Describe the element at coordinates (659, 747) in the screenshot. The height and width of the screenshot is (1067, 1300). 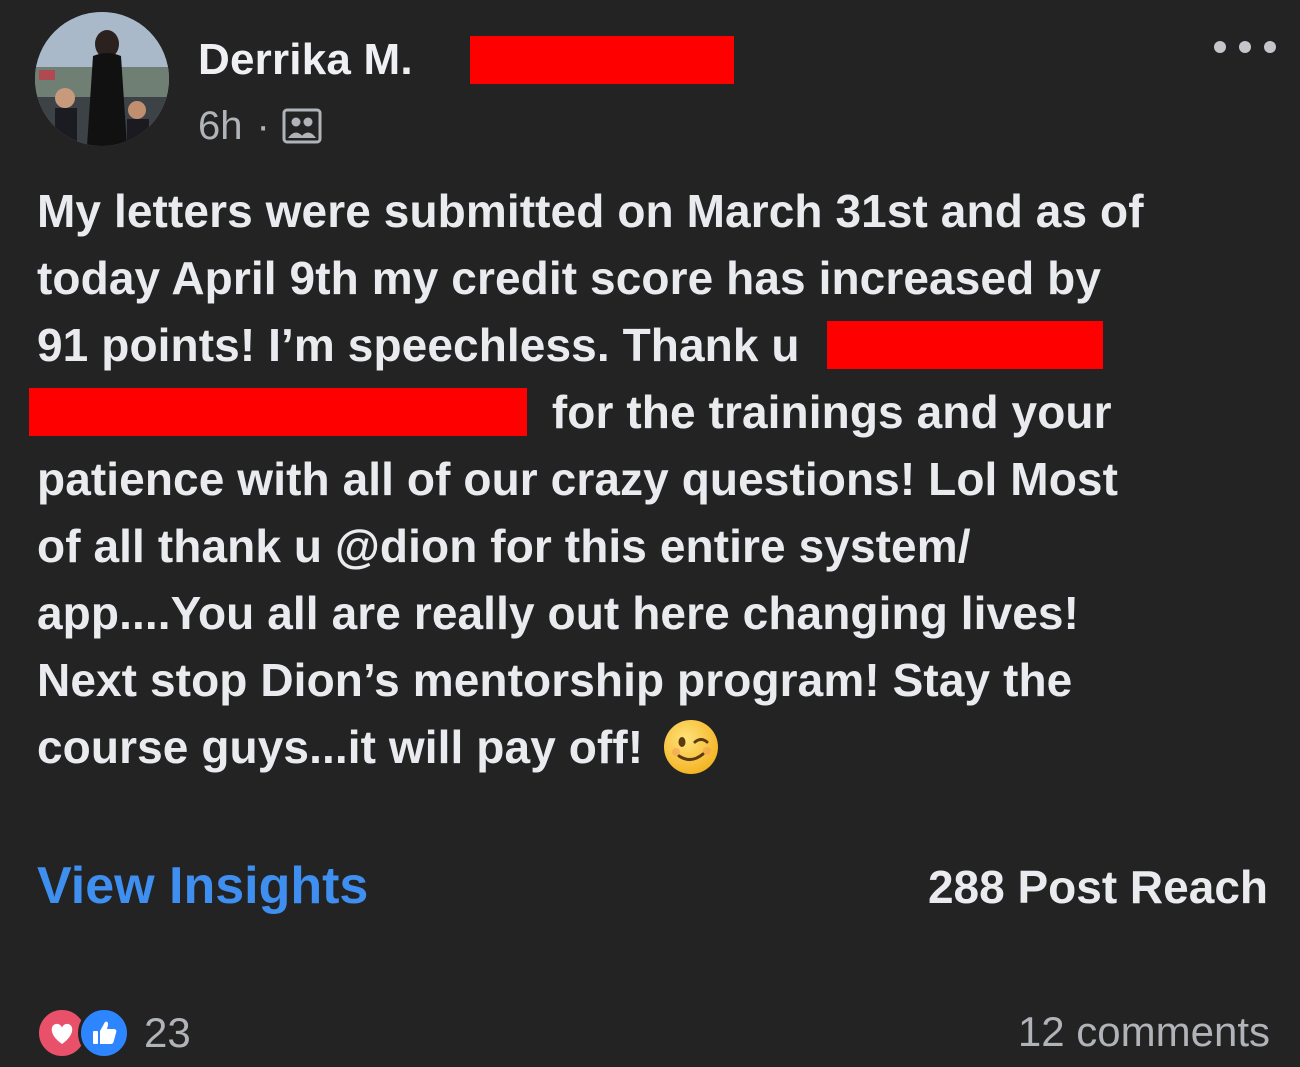
I see `post-text-line: course guys...it will pay off!` at that location.